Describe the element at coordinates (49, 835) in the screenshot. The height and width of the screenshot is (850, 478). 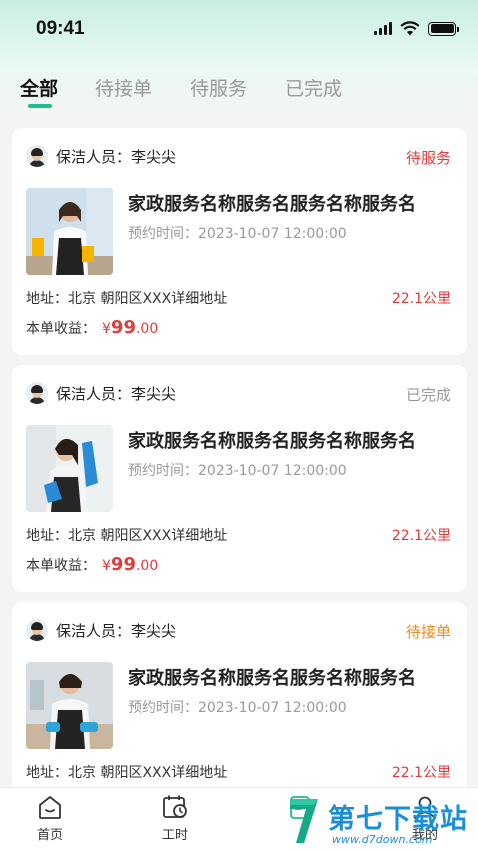
I see `tabbar-home-label: 首页` at that location.